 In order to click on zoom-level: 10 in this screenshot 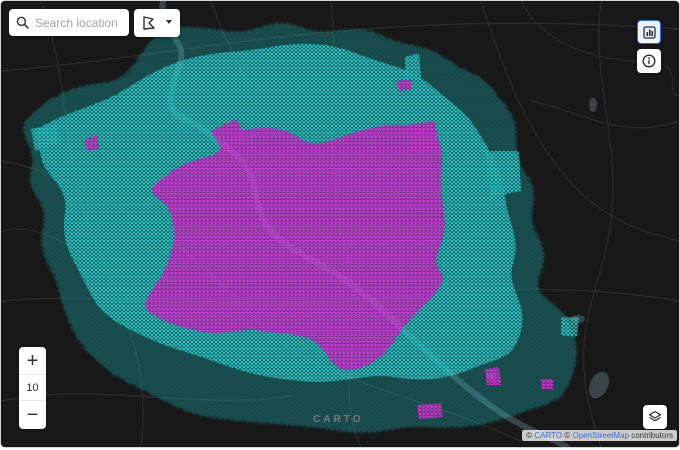, I will do `click(32, 387)`.